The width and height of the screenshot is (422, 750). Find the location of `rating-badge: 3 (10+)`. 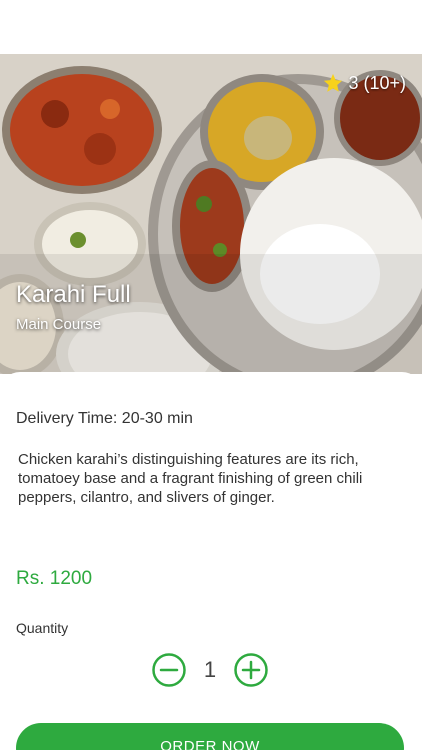

rating-badge: 3 (10+) is located at coordinates (364, 83).